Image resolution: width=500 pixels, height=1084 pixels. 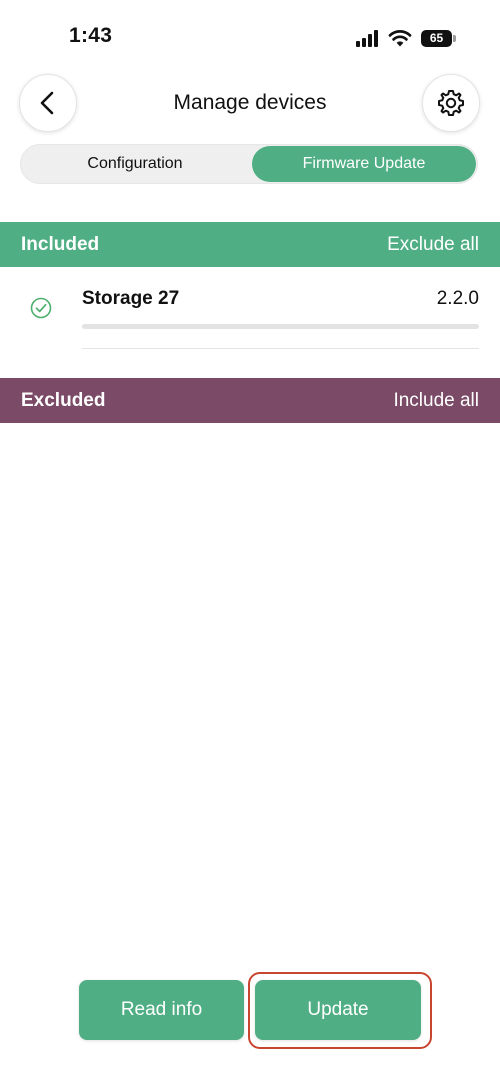 I want to click on chevron-left-icon, so click(x=47, y=103).